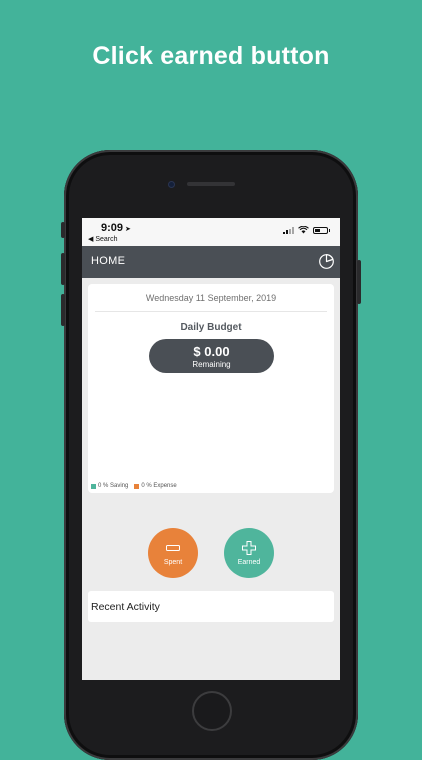 The width and height of the screenshot is (422, 760). I want to click on status-icons, so click(306, 230).